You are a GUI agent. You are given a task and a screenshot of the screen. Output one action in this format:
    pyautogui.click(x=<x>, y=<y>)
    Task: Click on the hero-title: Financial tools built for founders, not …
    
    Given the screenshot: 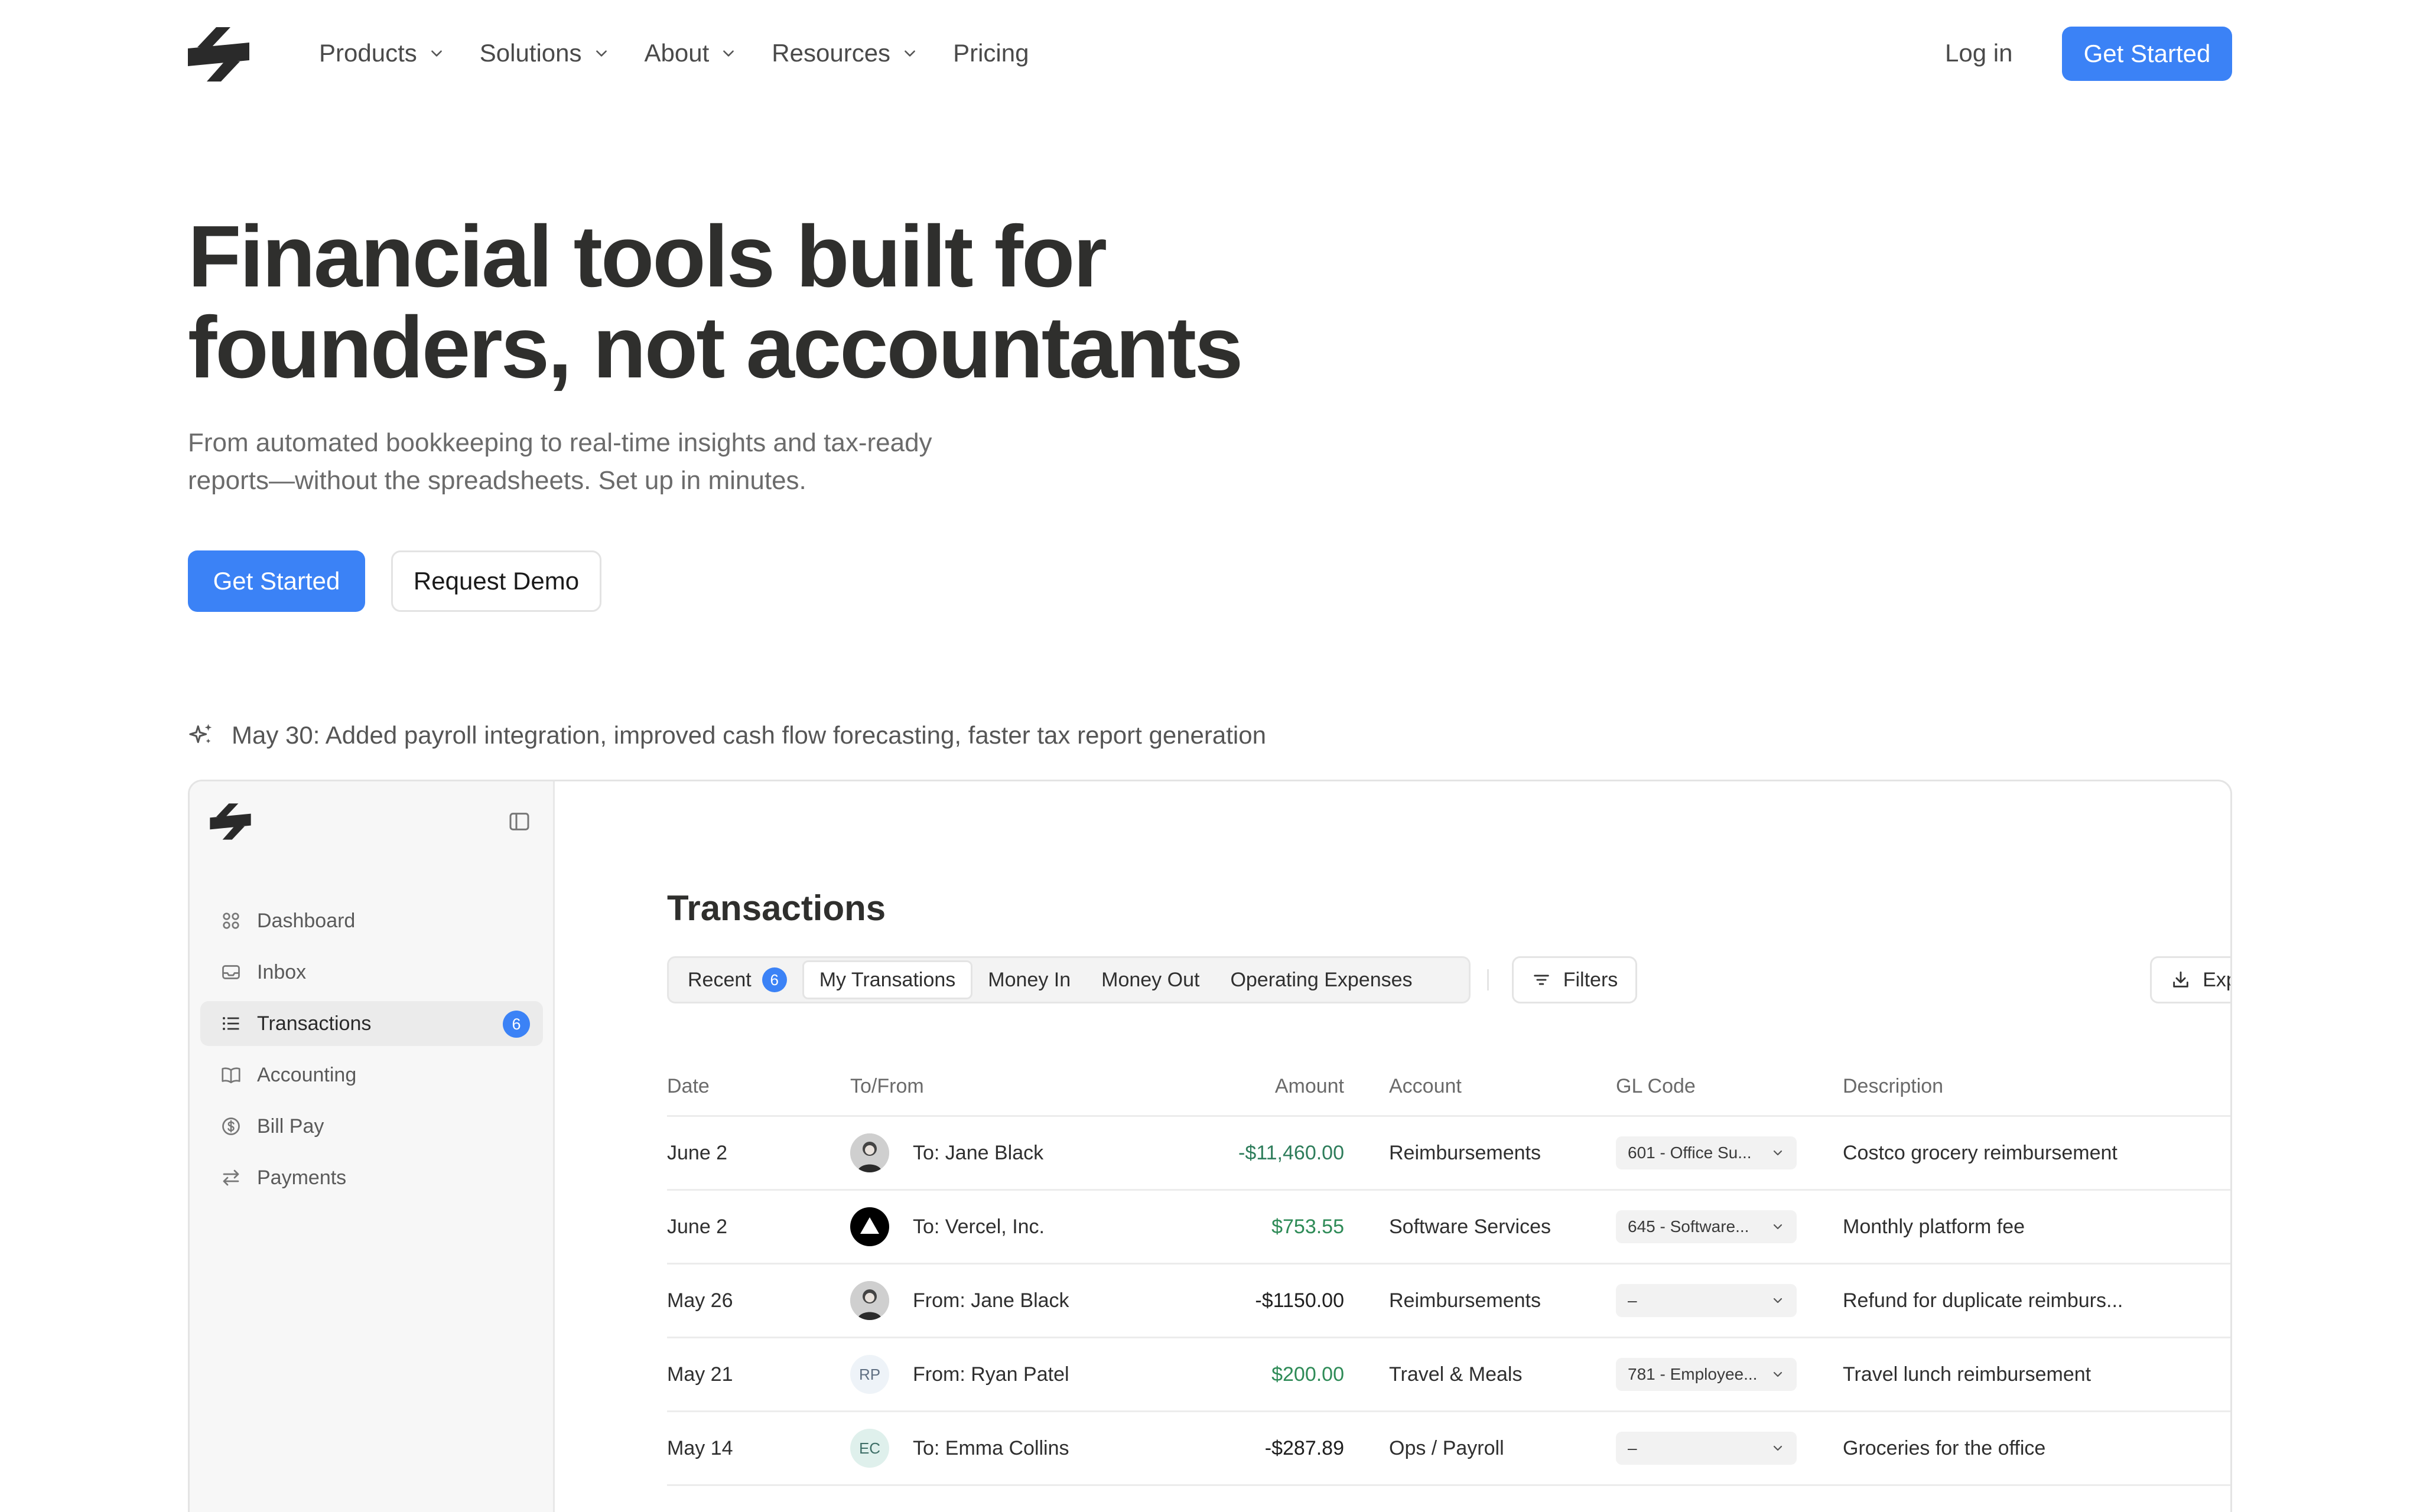 What is the action you would take?
    pyautogui.click(x=808, y=302)
    